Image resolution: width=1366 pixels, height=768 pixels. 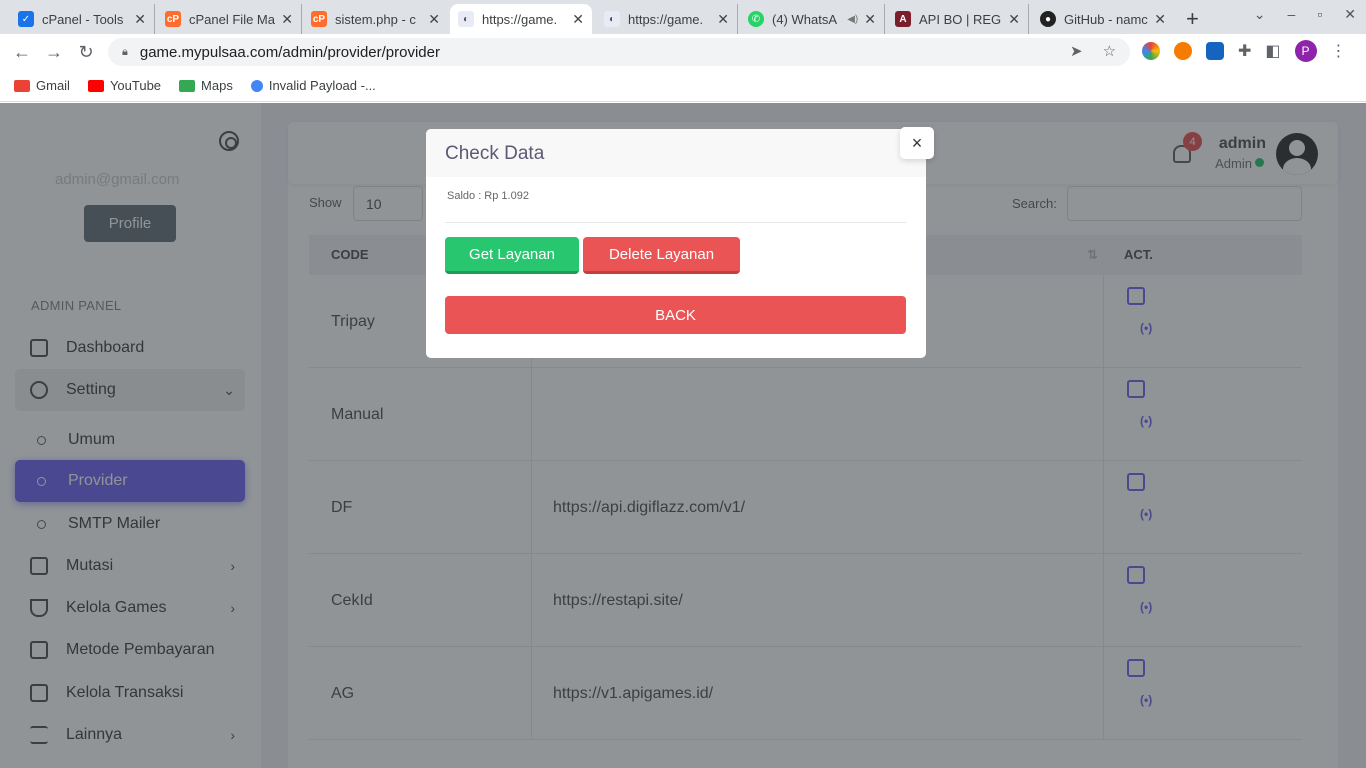 I want to click on bookmark-star-icon: ☆, so click(x=1109, y=51).